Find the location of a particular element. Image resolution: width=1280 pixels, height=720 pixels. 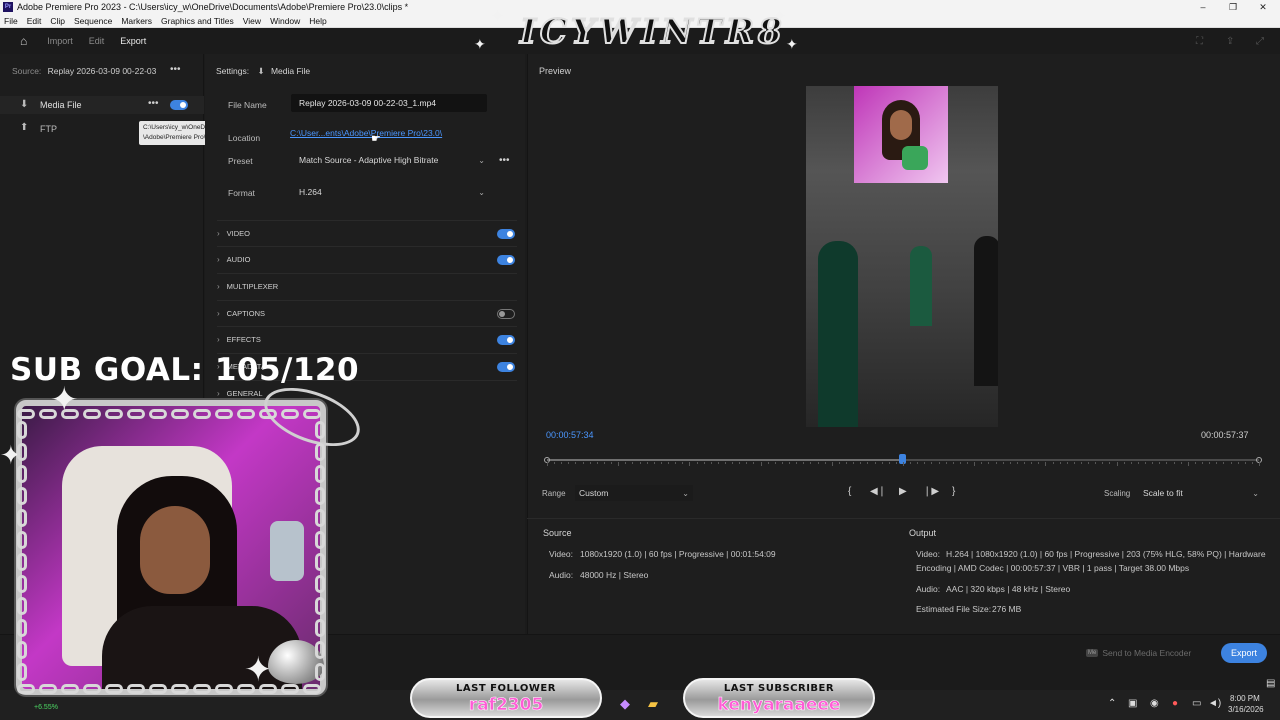

menu-markers: Markers is located at coordinates (136, 21).